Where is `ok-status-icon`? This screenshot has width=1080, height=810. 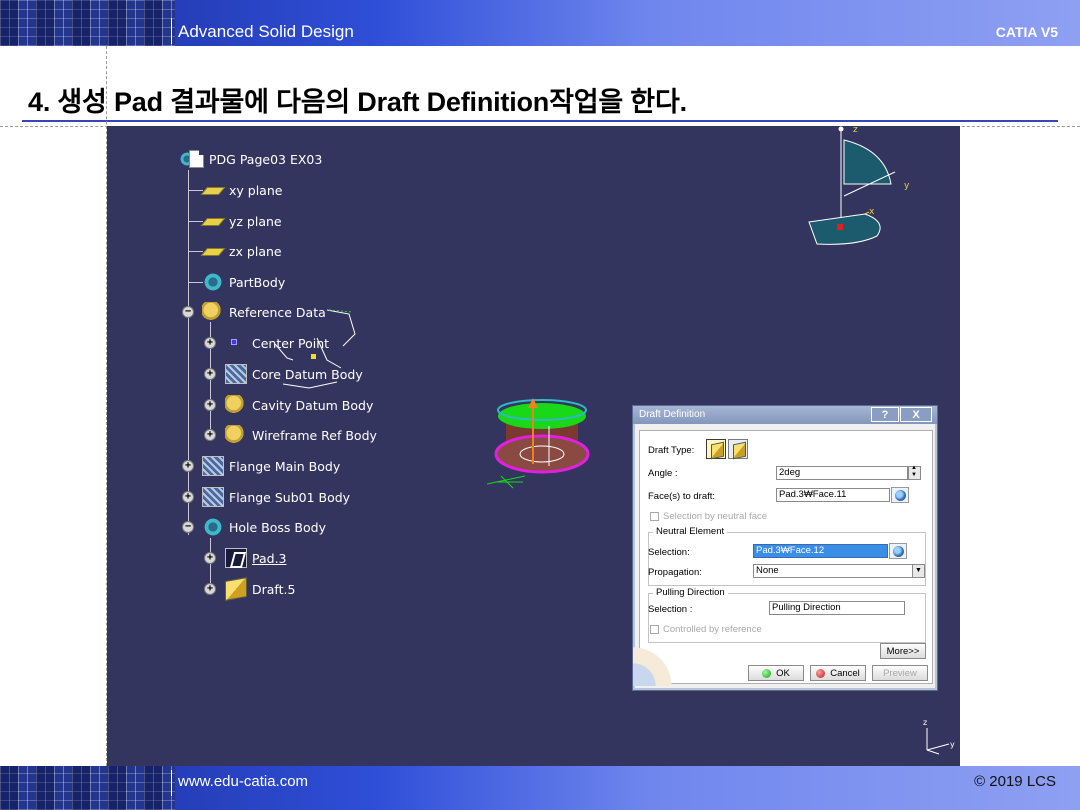 ok-status-icon is located at coordinates (767, 673).